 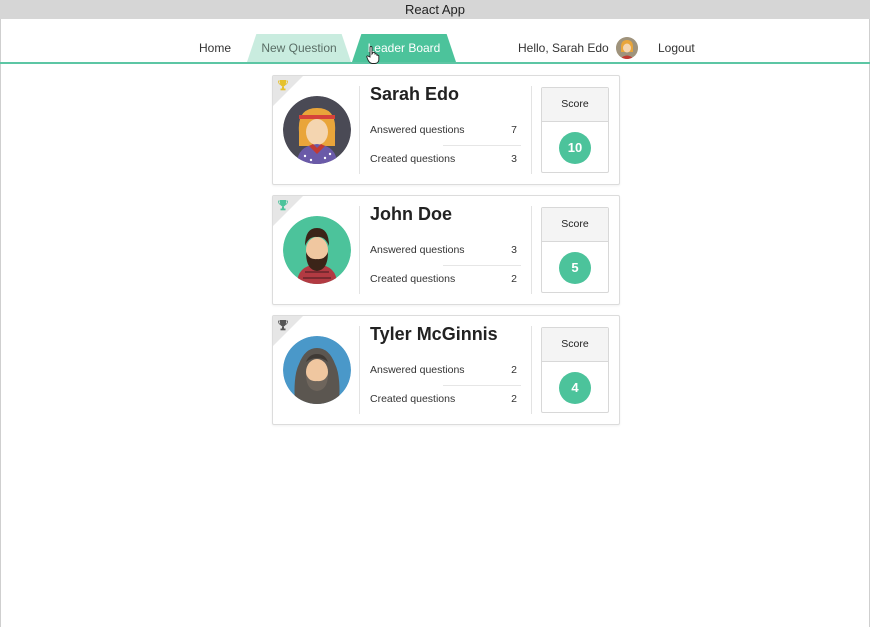 I want to click on trophy-green-icon, so click(x=283, y=205).